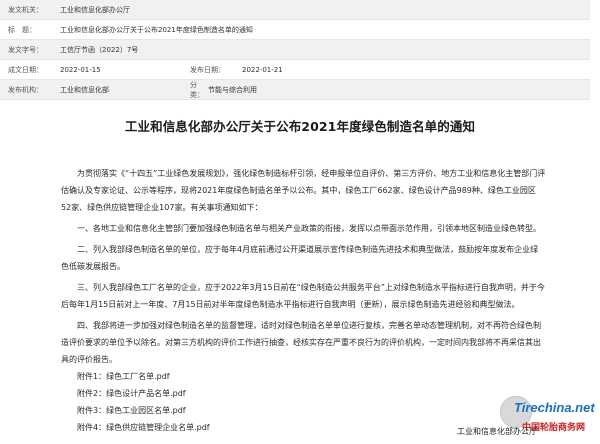 The height and width of the screenshot is (444, 600). What do you see at coordinates (25, 9) in the screenshot?
I see `issuer-label: 发文机关：` at bounding box center [25, 9].